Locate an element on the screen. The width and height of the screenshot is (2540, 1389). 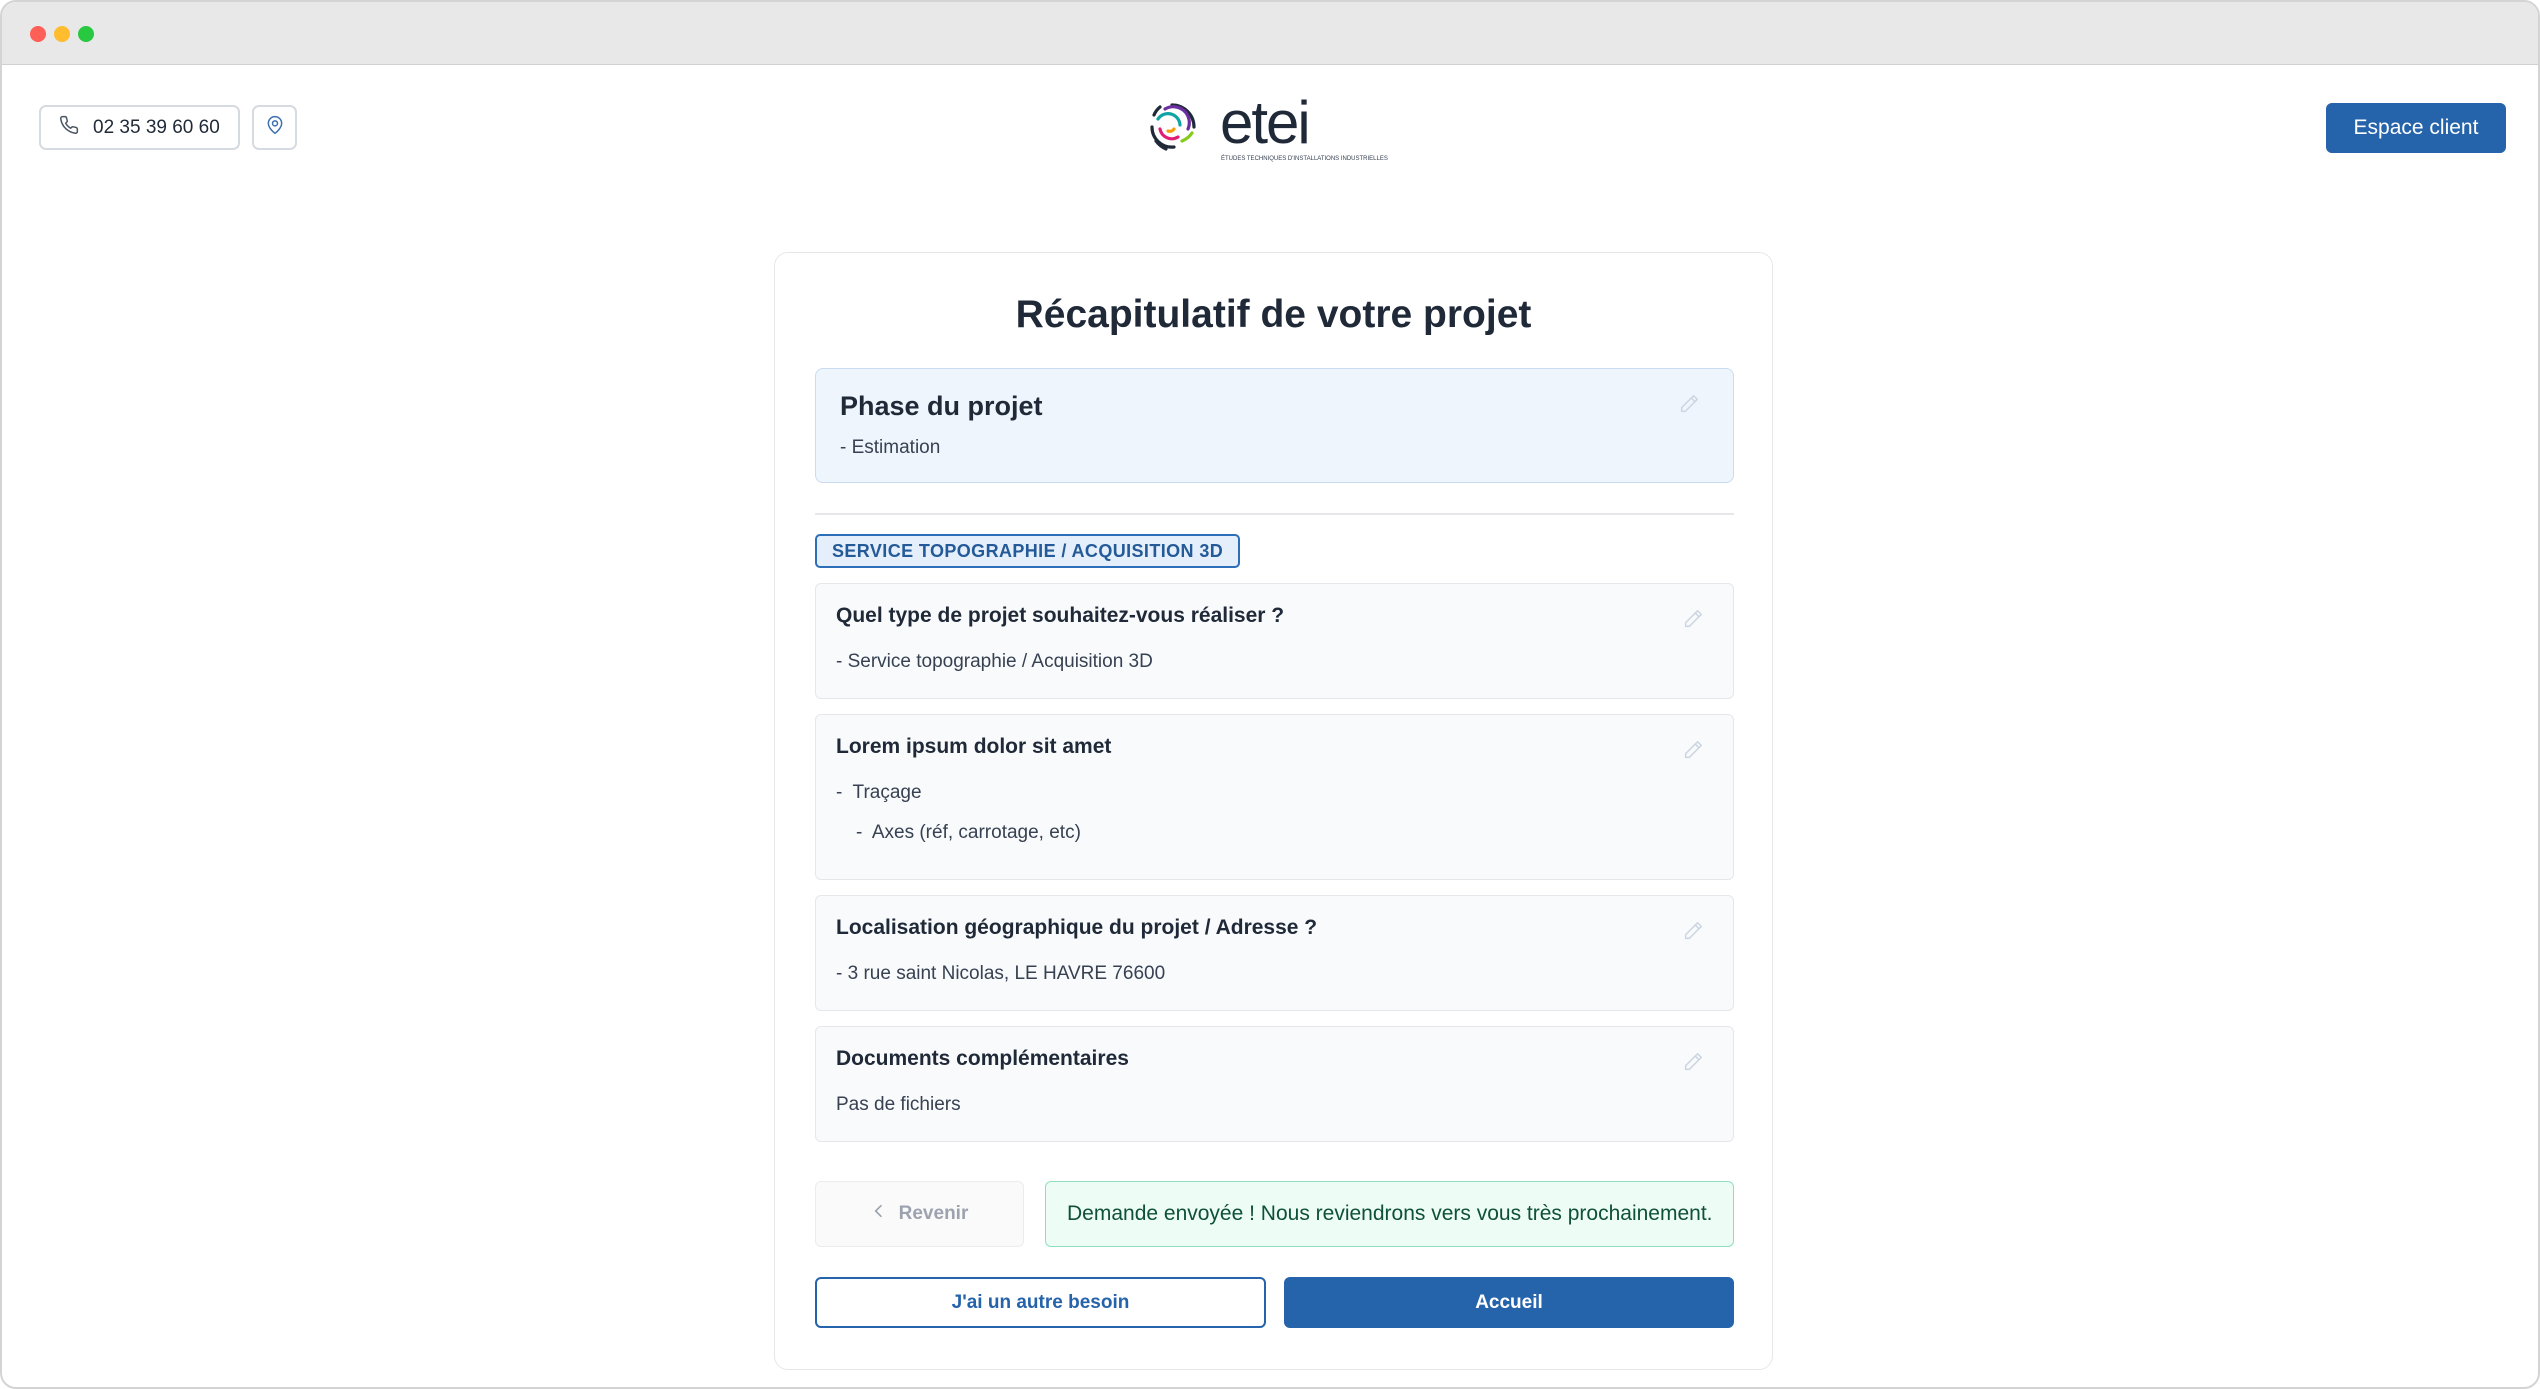
answer-line: Pas de fichiers is located at coordinates (898, 1104).